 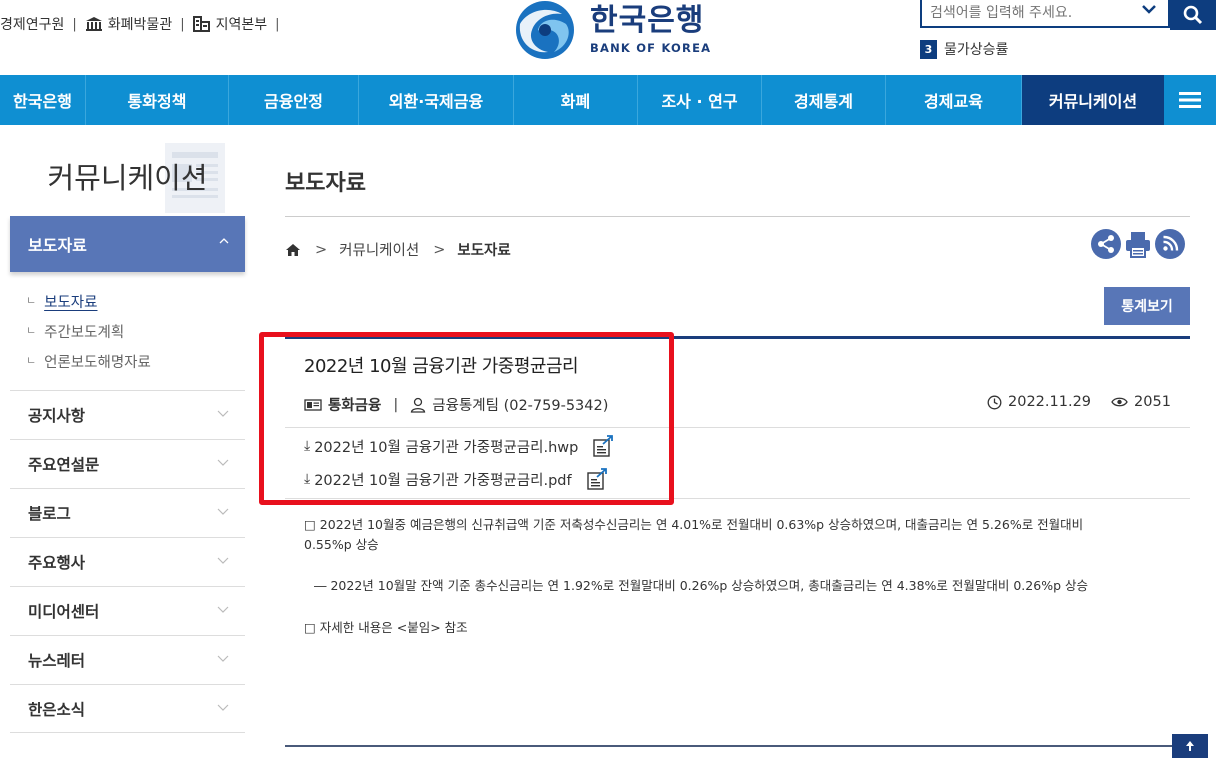 I want to click on link-label: 지역본부, so click(x=241, y=25).